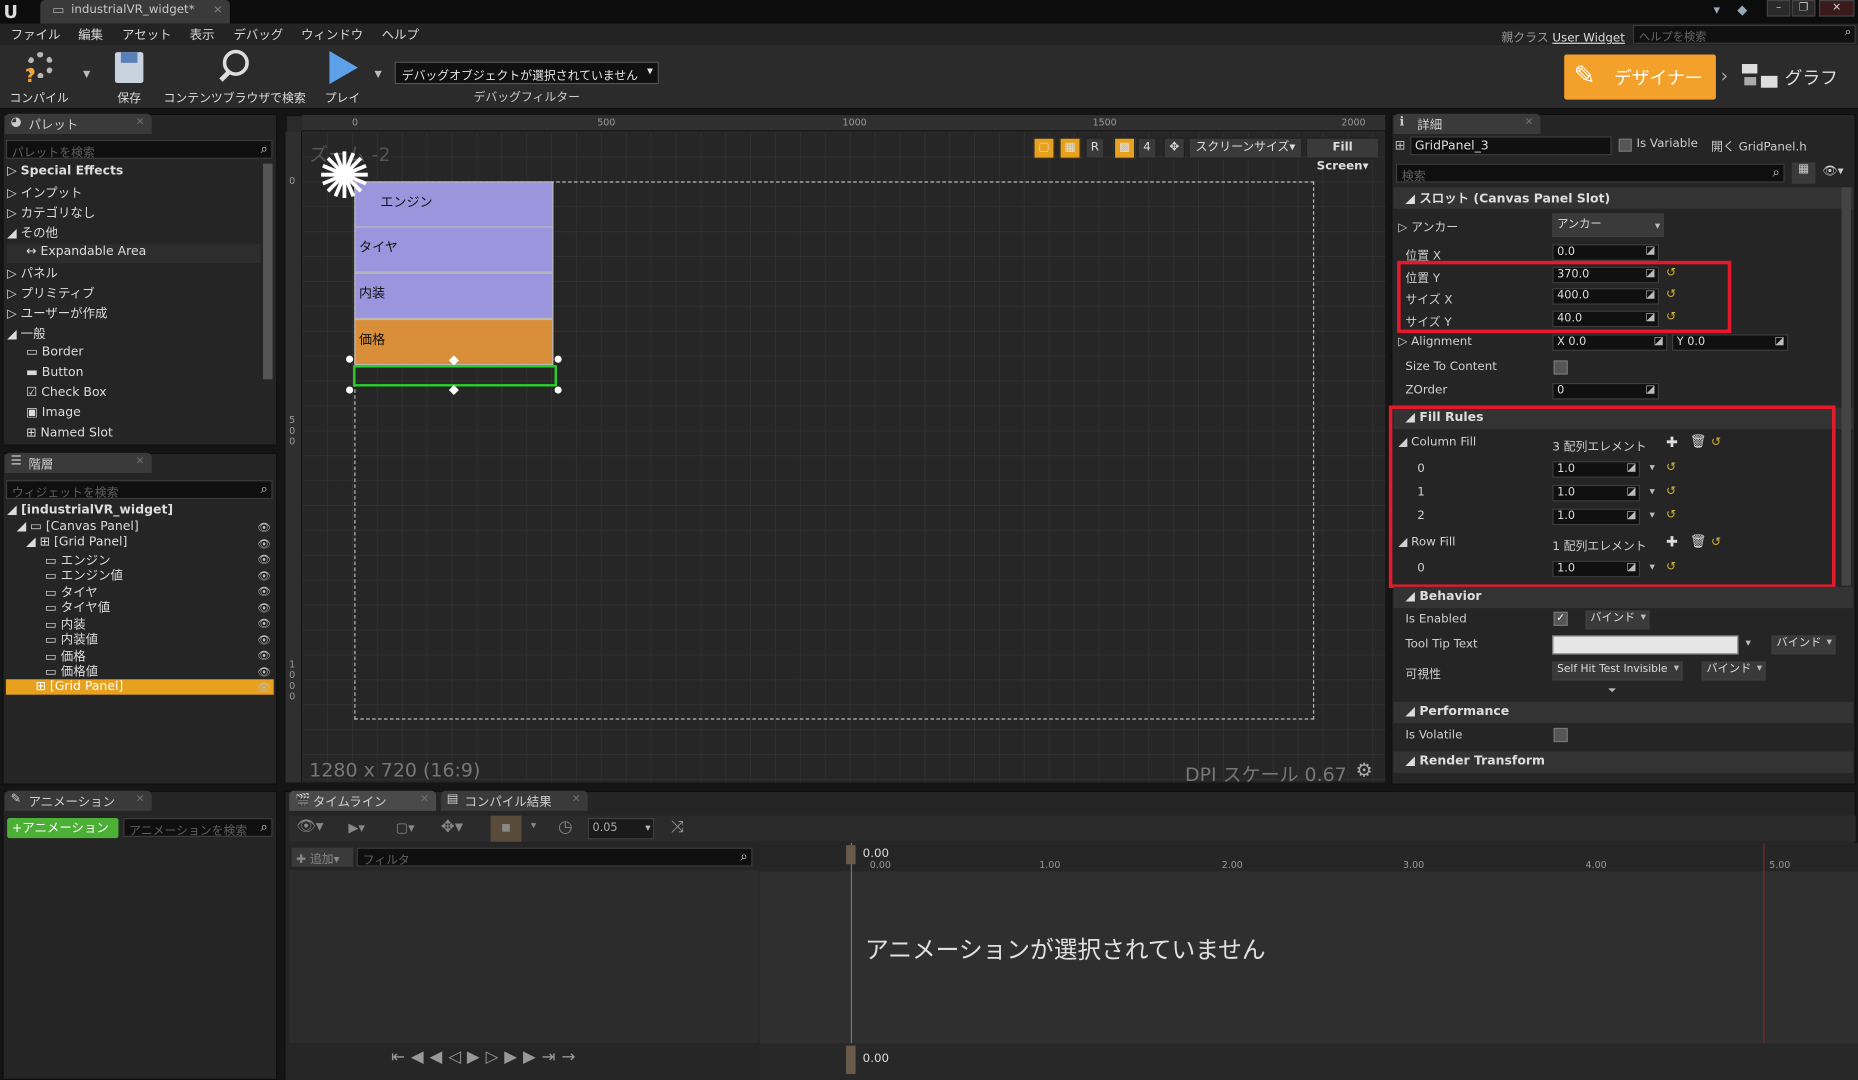 The image size is (1858, 1080). I want to click on track-filter-input: フィルタ ⌕, so click(554, 857).